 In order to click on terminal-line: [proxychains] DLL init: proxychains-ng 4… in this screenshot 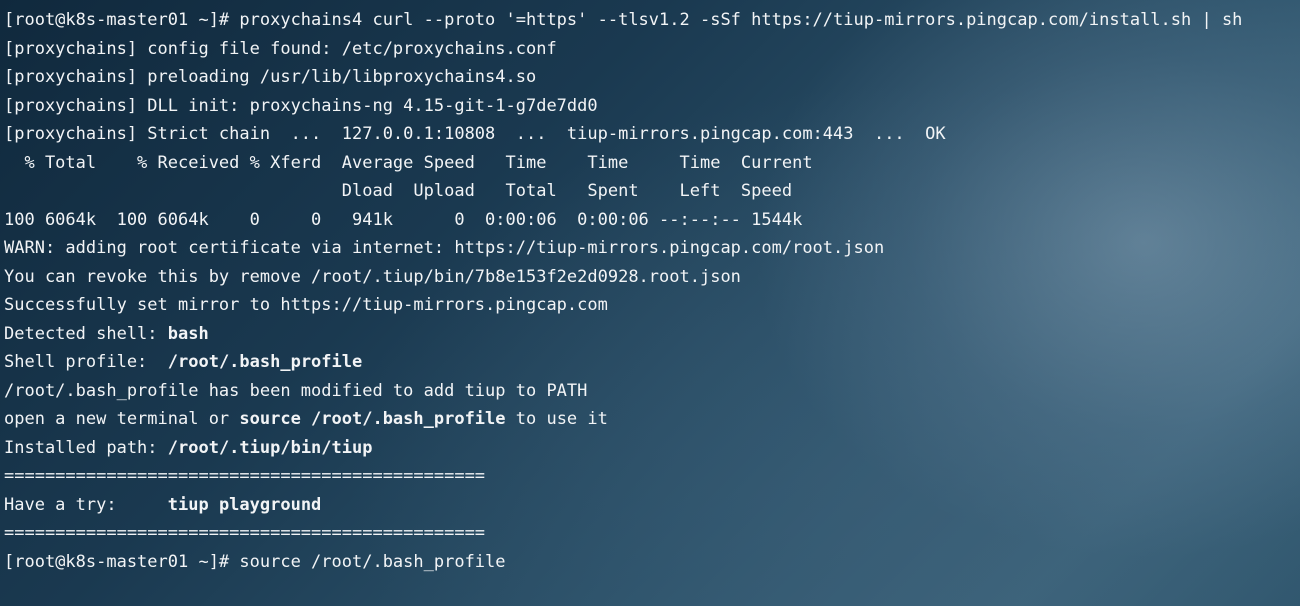, I will do `click(623, 106)`.